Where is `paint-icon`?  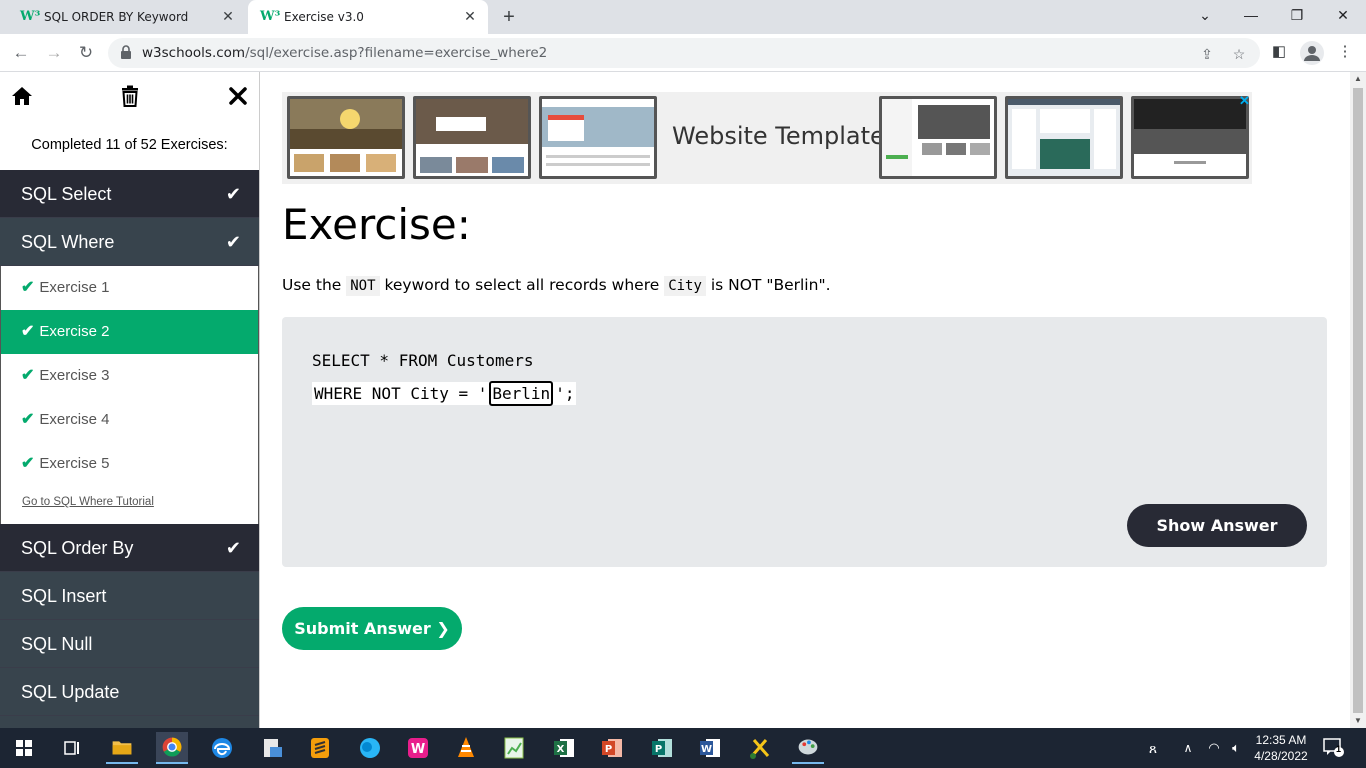
paint-icon is located at coordinates (808, 748).